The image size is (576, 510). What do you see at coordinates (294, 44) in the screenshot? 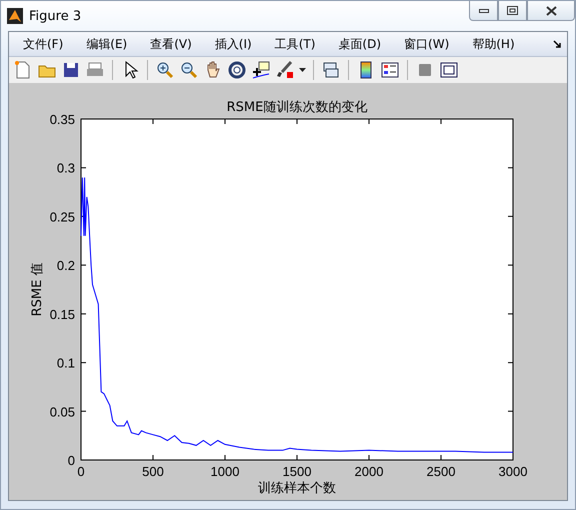
I see `menu-item: 工具(T)` at bounding box center [294, 44].